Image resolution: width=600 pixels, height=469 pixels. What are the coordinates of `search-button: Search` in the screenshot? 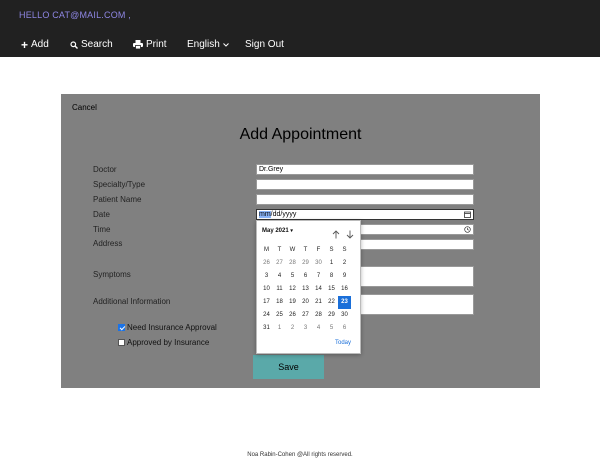 It's located at (91, 44).